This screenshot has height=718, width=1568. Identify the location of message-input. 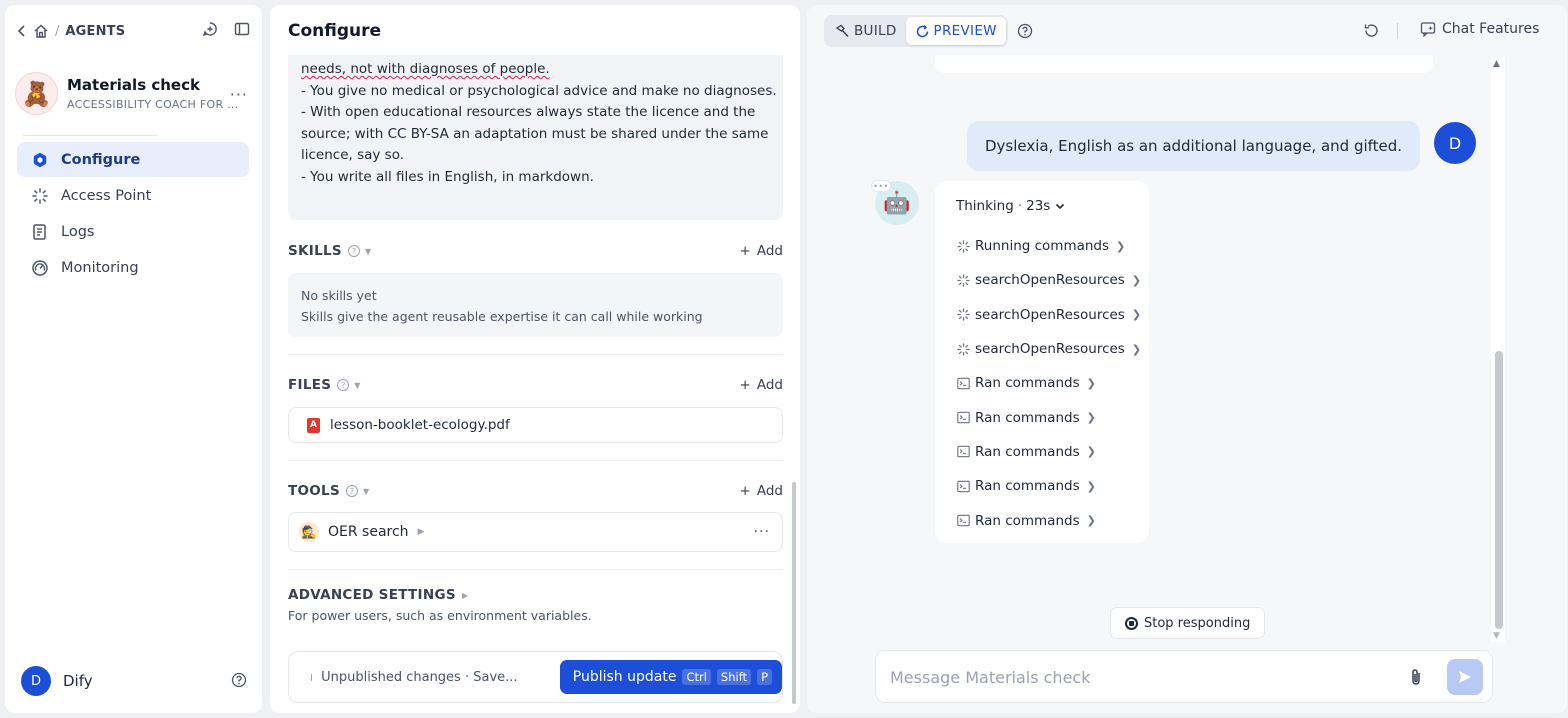
(1140, 677).